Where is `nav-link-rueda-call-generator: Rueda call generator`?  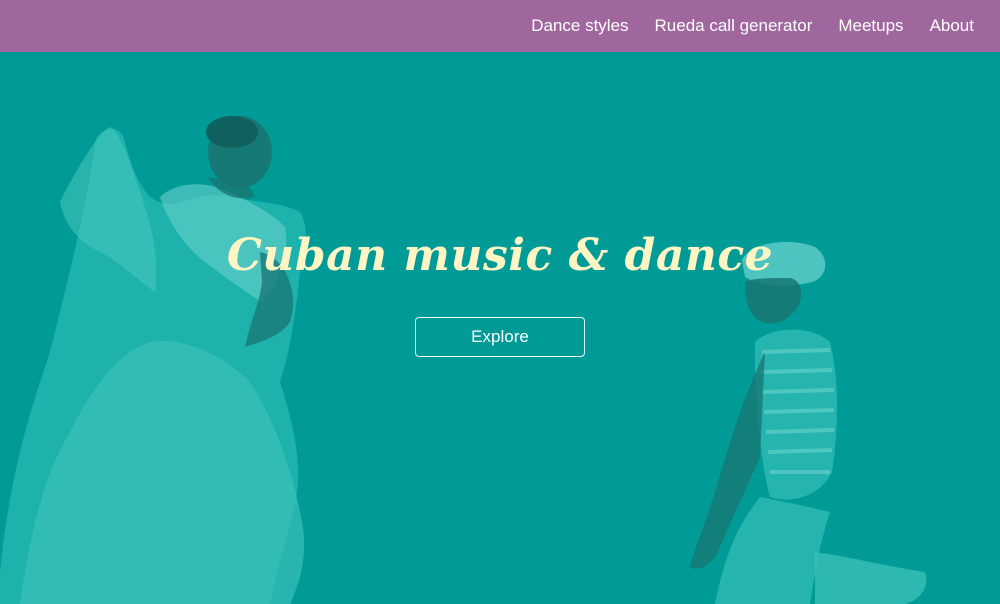
nav-link-rueda-call-generator: Rueda call generator is located at coordinates (734, 26).